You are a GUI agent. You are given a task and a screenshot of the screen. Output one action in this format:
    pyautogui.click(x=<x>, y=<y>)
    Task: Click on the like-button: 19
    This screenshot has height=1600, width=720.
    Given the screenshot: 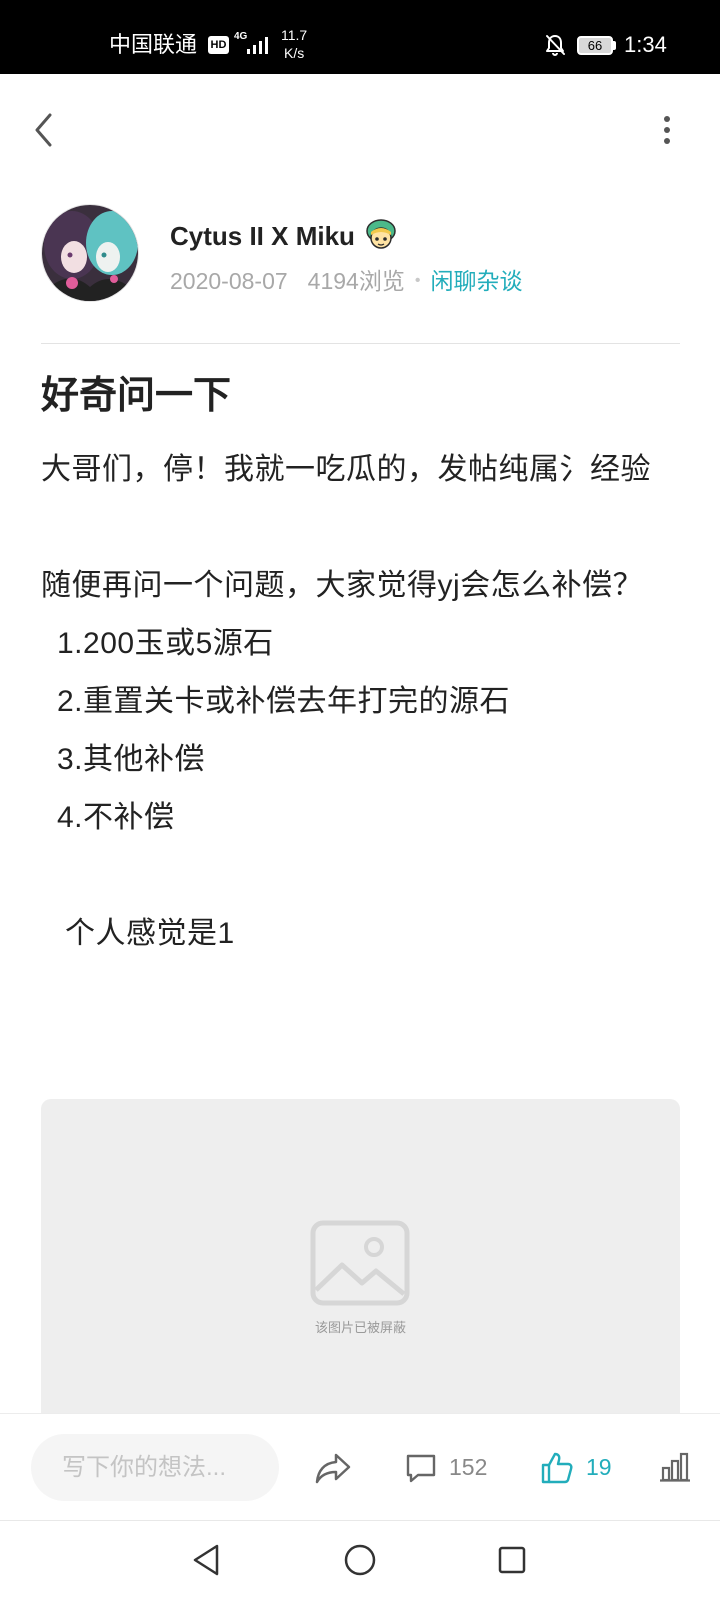 What is the action you would take?
    pyautogui.click(x=576, y=1467)
    